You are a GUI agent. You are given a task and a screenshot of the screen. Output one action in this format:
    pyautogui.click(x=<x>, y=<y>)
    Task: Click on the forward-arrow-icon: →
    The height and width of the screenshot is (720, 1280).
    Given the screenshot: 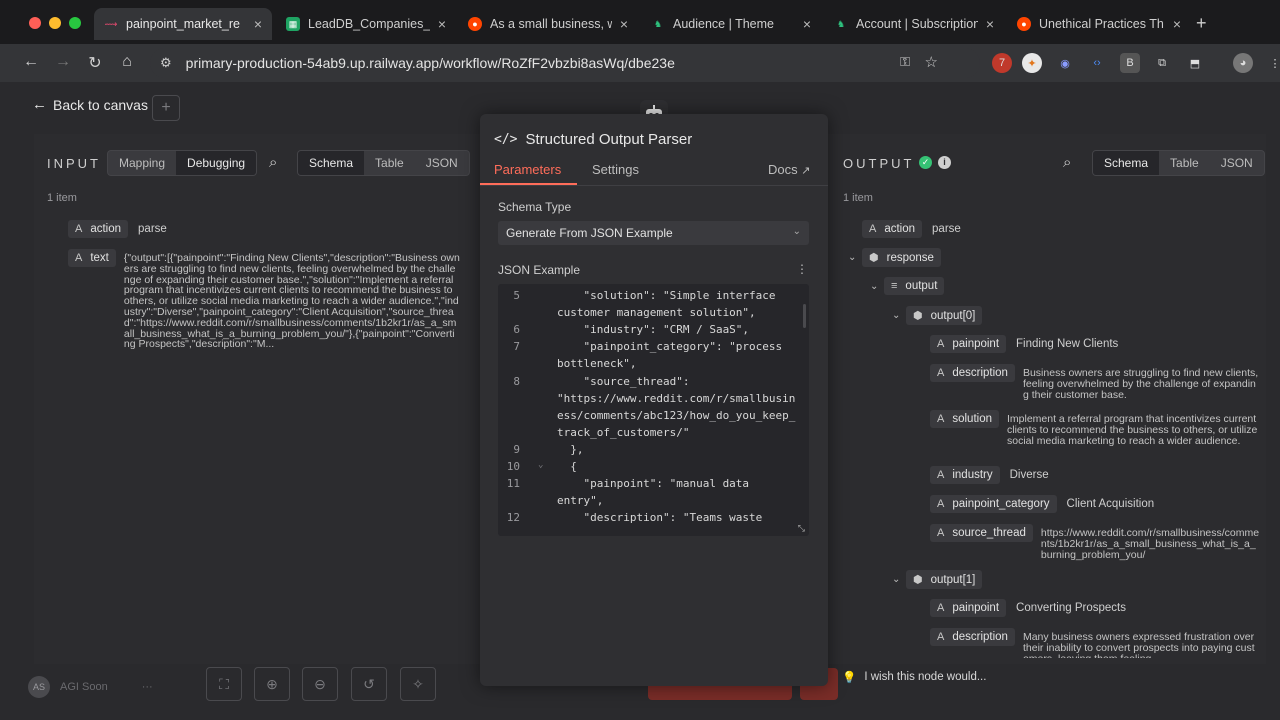 What is the action you would take?
    pyautogui.click(x=63, y=62)
    